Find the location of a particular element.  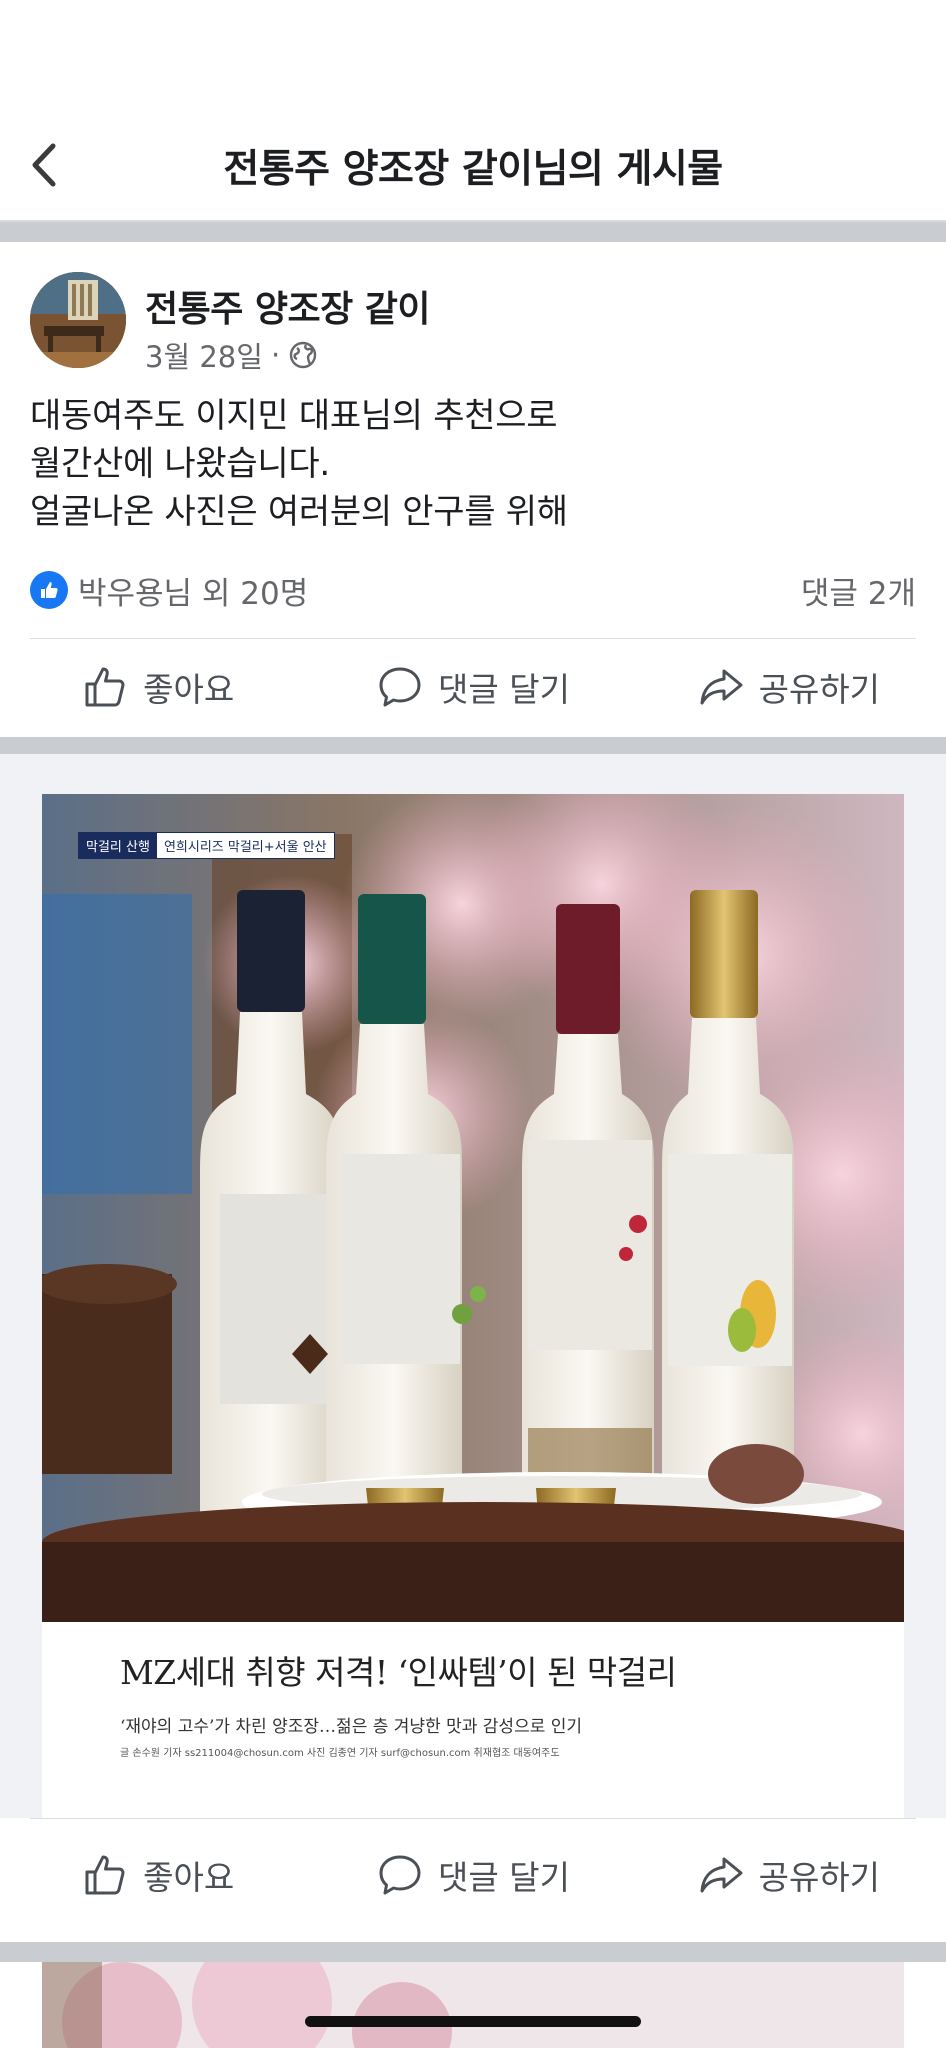

badge-section: 막걸리 산행 is located at coordinates (118, 845).